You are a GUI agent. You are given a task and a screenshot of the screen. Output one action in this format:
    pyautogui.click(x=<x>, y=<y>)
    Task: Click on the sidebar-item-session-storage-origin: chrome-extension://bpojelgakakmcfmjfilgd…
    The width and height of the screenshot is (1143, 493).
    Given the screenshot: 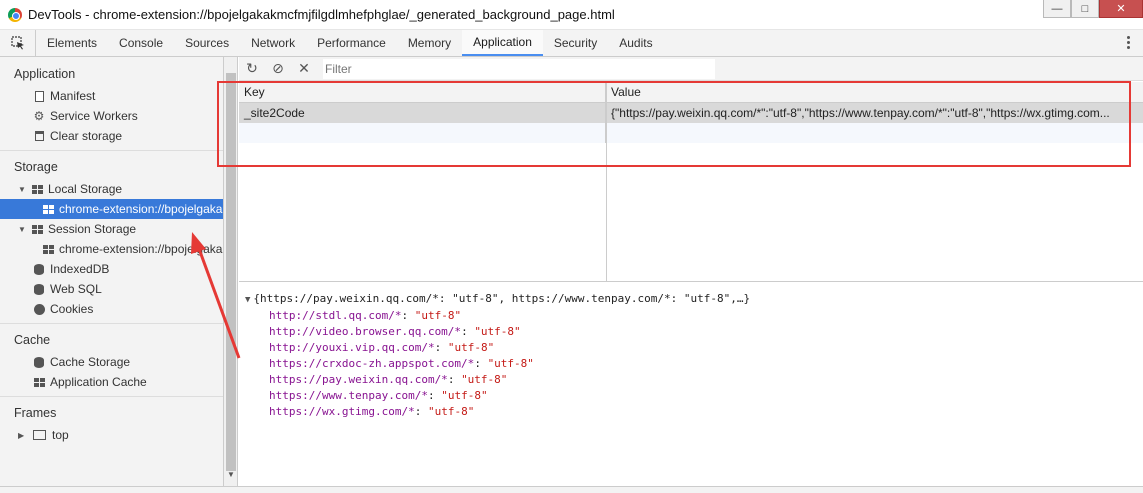 What is the action you would take?
    pyautogui.click(x=111, y=249)
    